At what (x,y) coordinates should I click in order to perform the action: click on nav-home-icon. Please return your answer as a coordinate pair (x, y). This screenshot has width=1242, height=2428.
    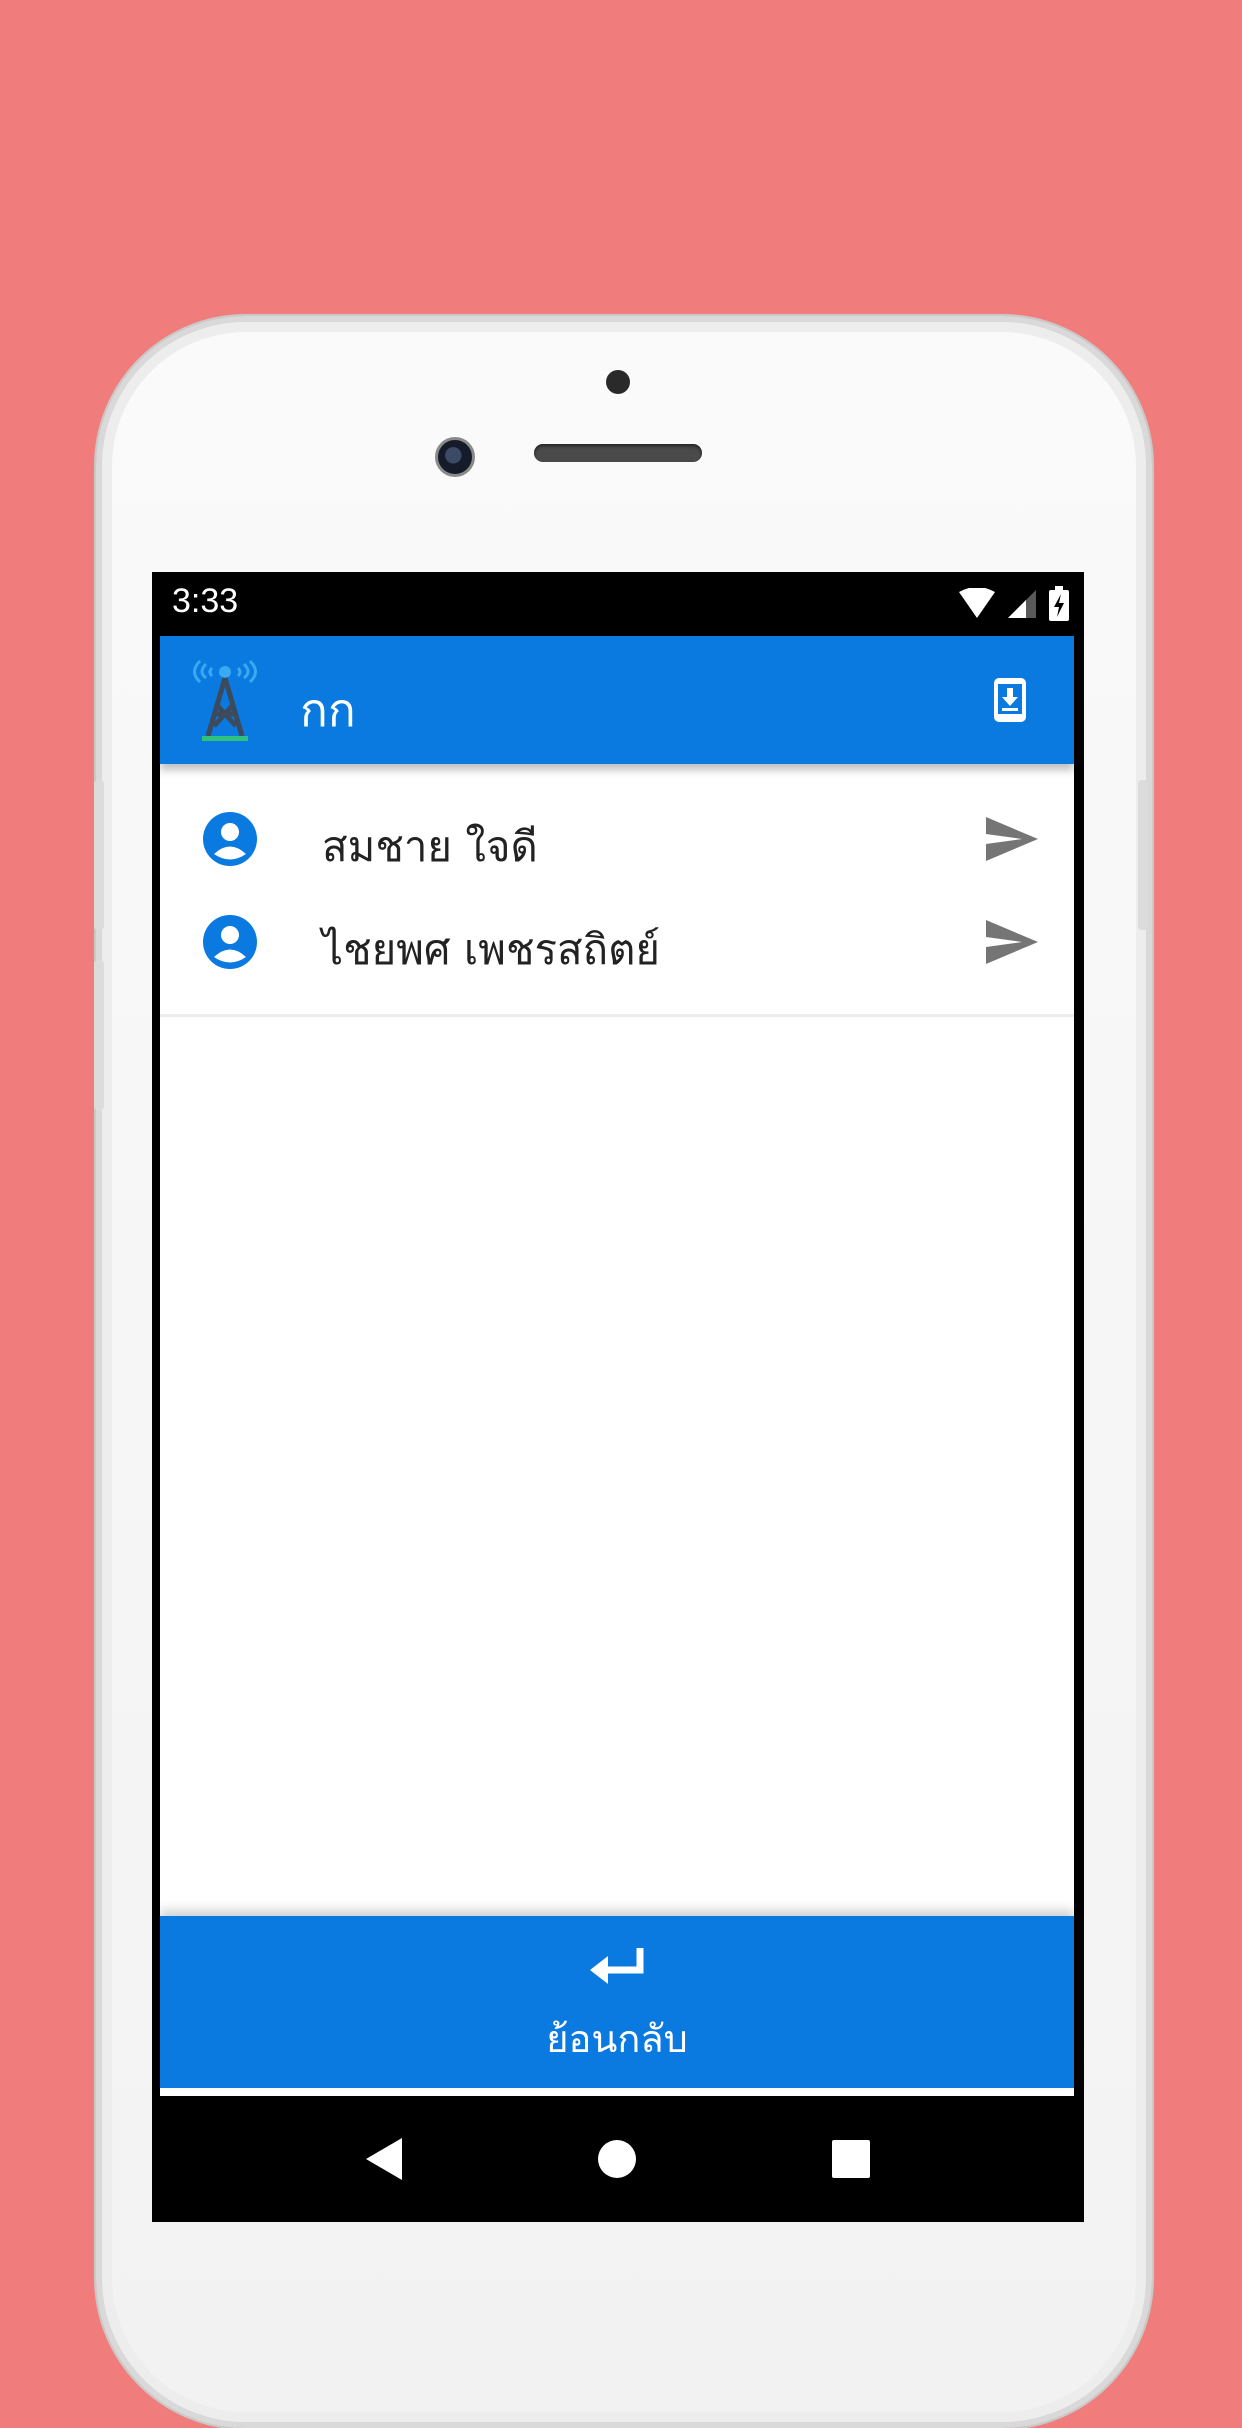
    Looking at the image, I should click on (617, 2159).